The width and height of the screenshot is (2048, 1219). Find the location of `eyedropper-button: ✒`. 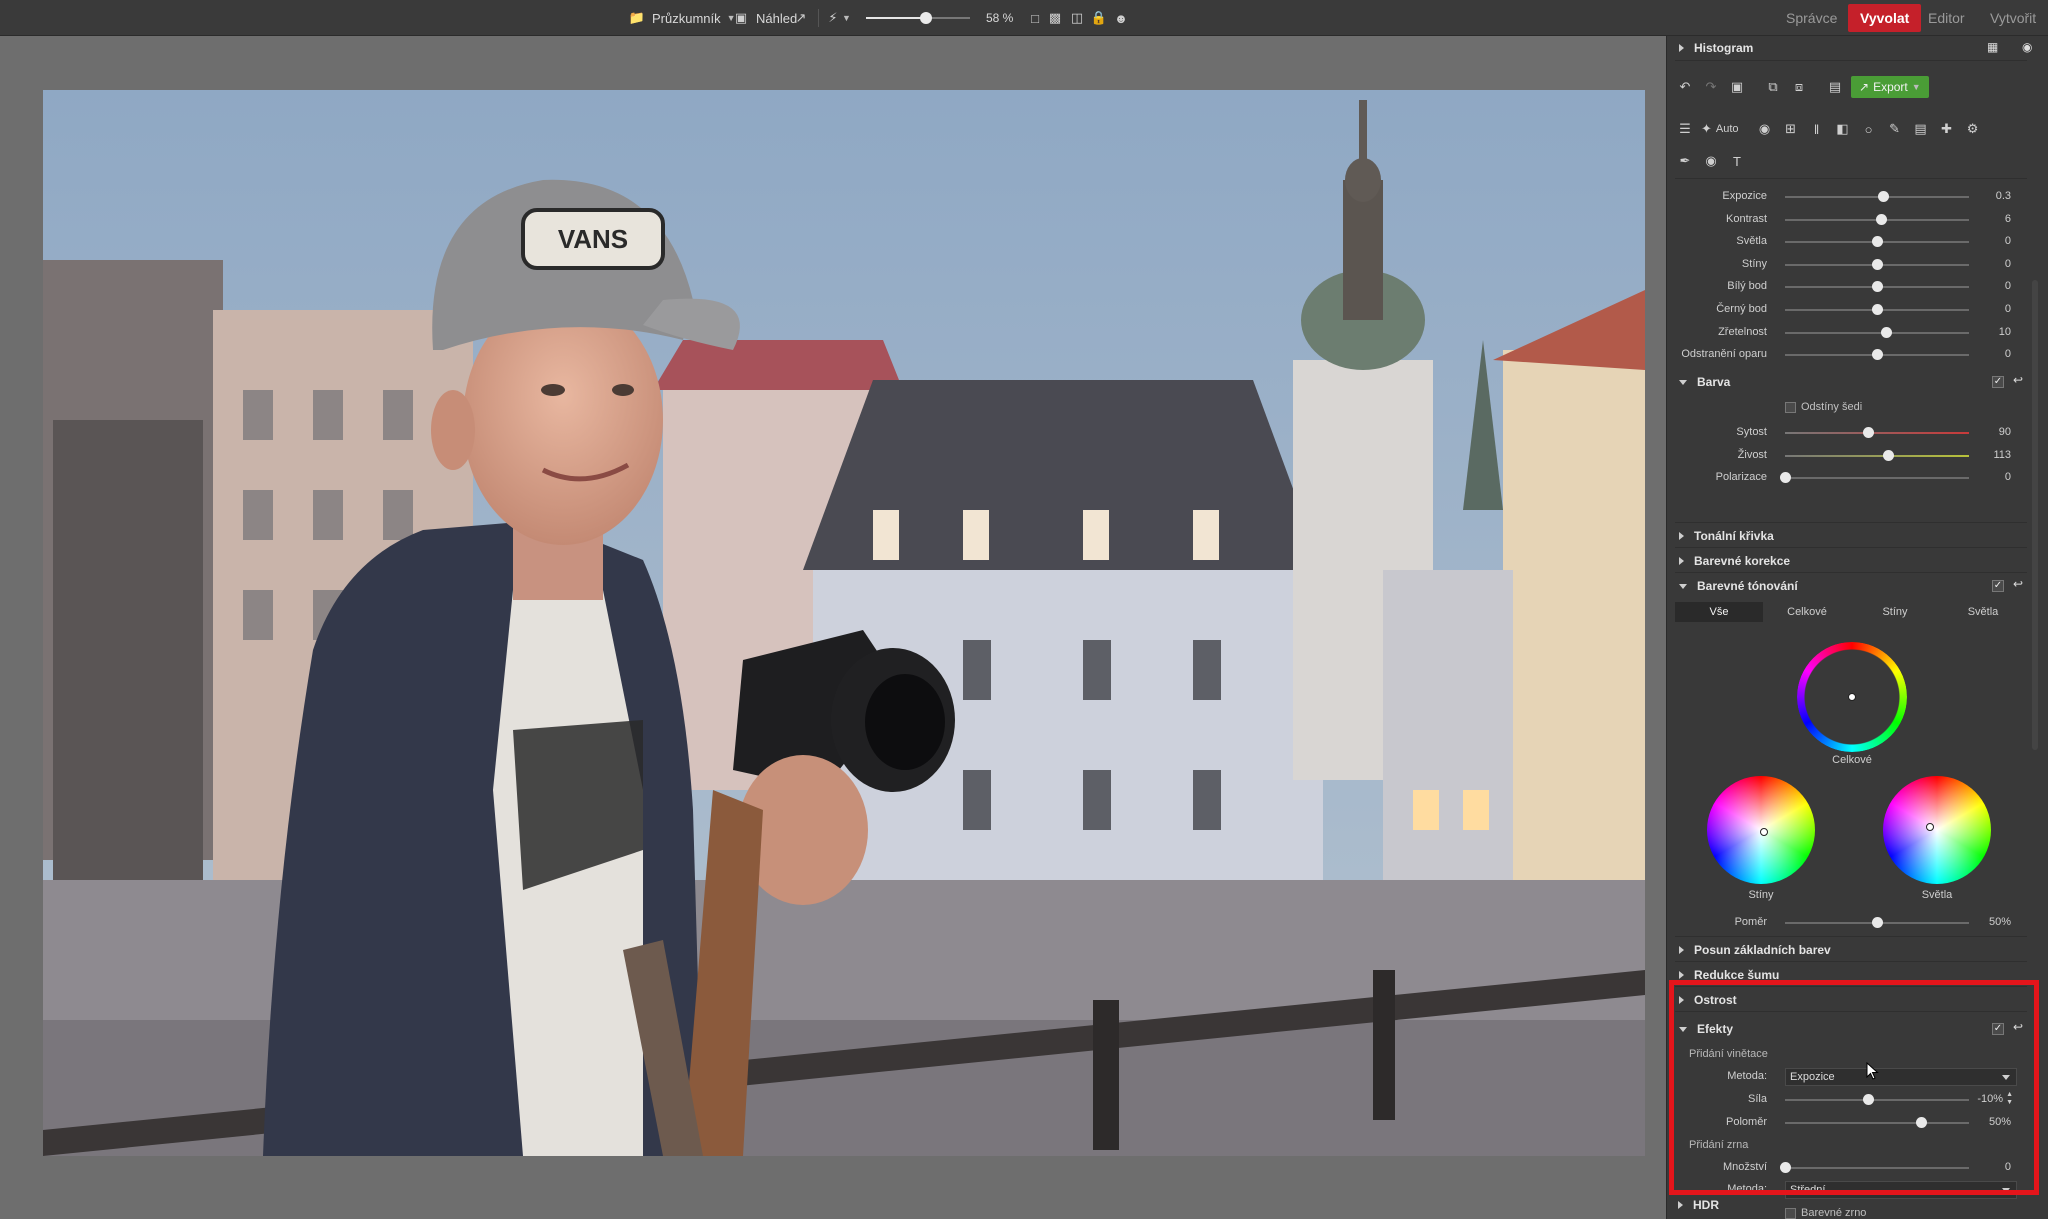

eyedropper-button: ✒ is located at coordinates (1685, 161).